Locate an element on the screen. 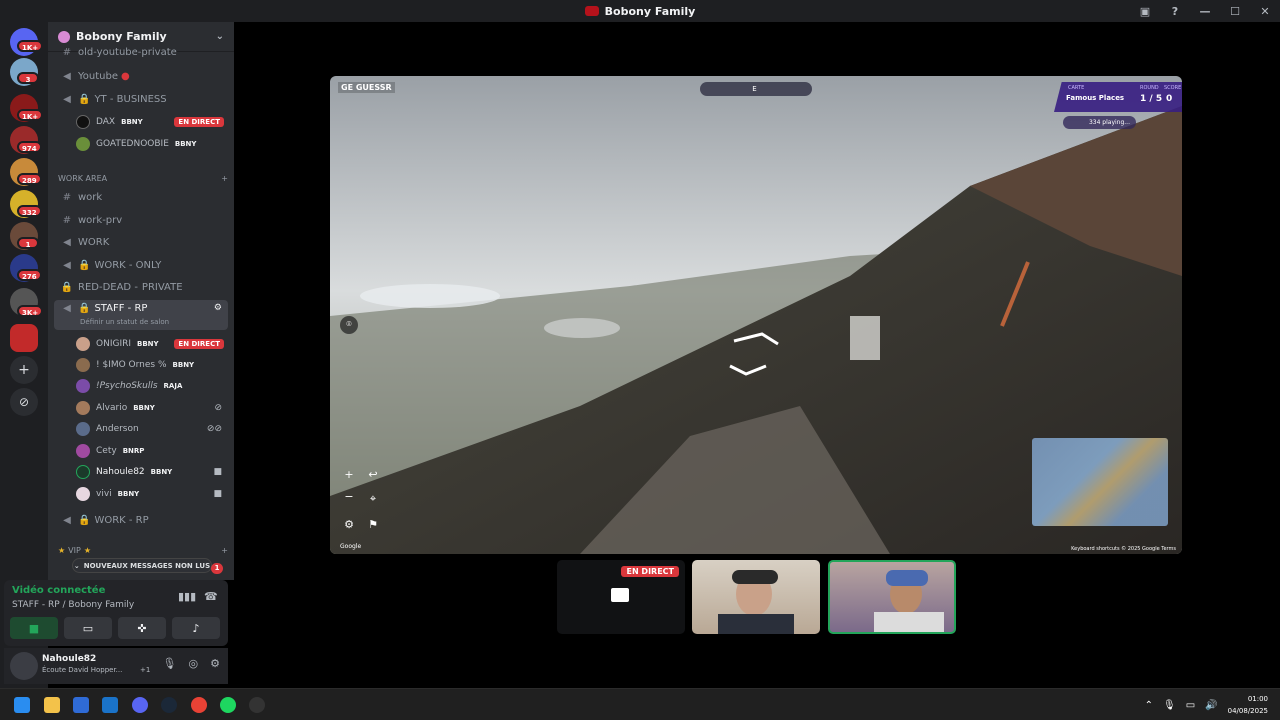 The image size is (1280, 720). channel-work-only: ◀ 🔒 WORK - ONLY is located at coordinates (141, 265).